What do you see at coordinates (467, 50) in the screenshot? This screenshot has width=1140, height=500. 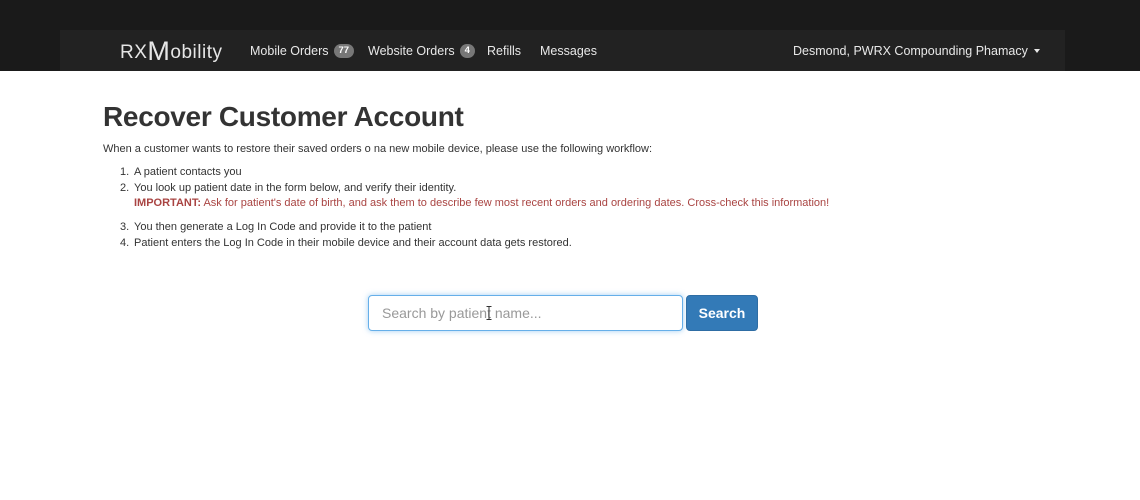 I see `website-orders-count-badge: 4` at bounding box center [467, 50].